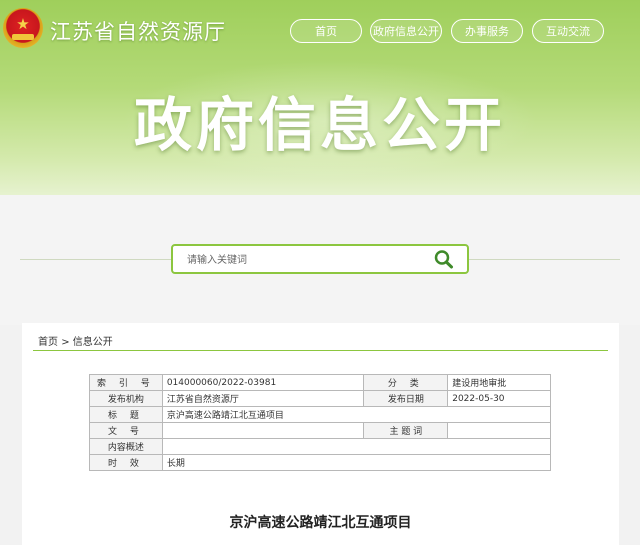 This screenshot has width=640, height=545. What do you see at coordinates (319, 125) in the screenshot?
I see `banner-title: 政府信息公开` at bounding box center [319, 125].